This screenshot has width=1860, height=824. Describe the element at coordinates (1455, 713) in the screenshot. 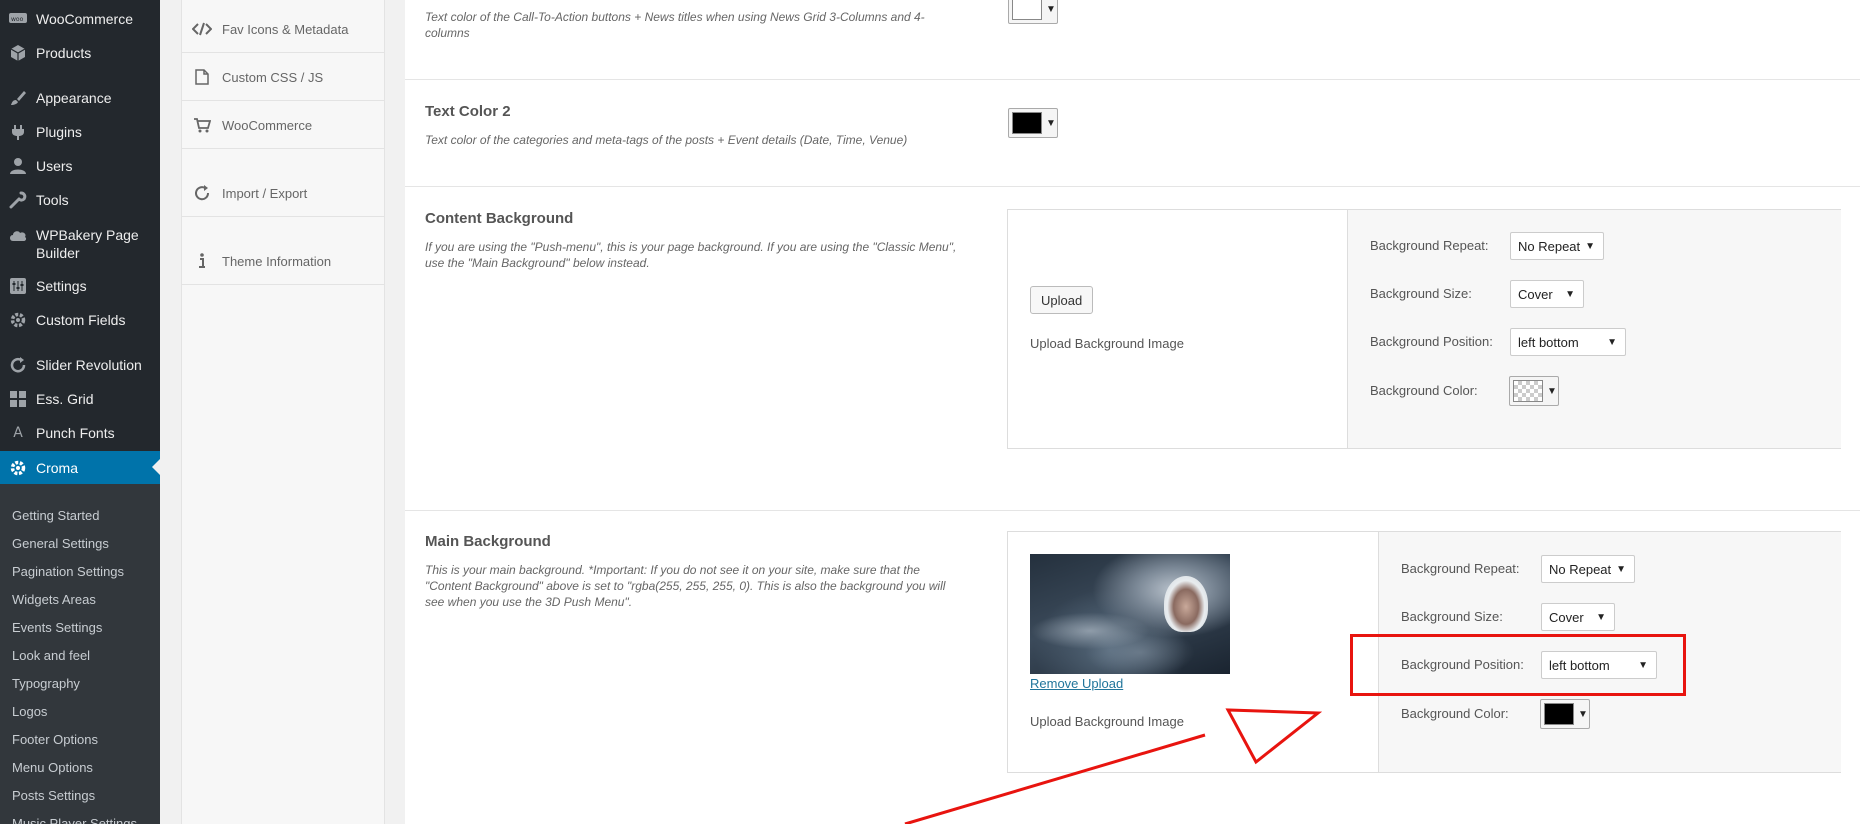

I see `background-color-label: Background Color:` at that location.